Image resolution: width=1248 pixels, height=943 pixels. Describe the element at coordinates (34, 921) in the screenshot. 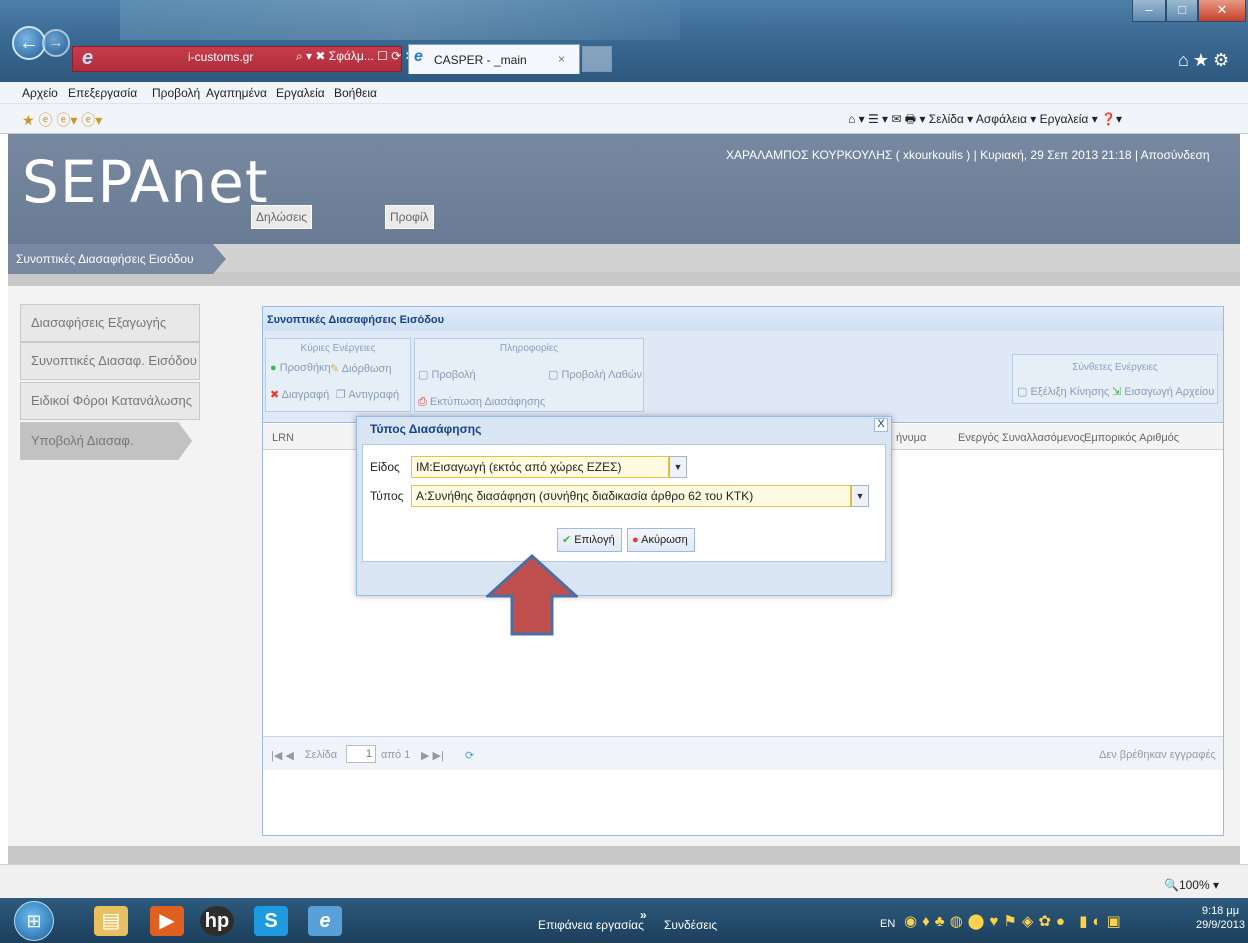

I see `start-button: ⊞` at that location.